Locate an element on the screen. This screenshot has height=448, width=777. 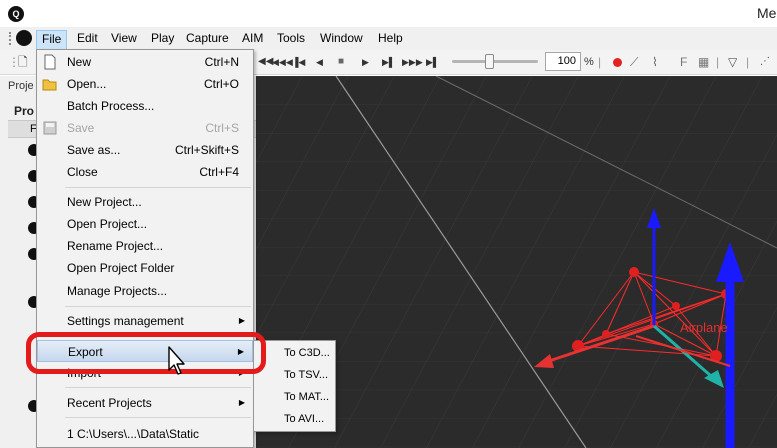
menu-item-settings-management: Settings management ▶ is located at coordinates (145, 321).